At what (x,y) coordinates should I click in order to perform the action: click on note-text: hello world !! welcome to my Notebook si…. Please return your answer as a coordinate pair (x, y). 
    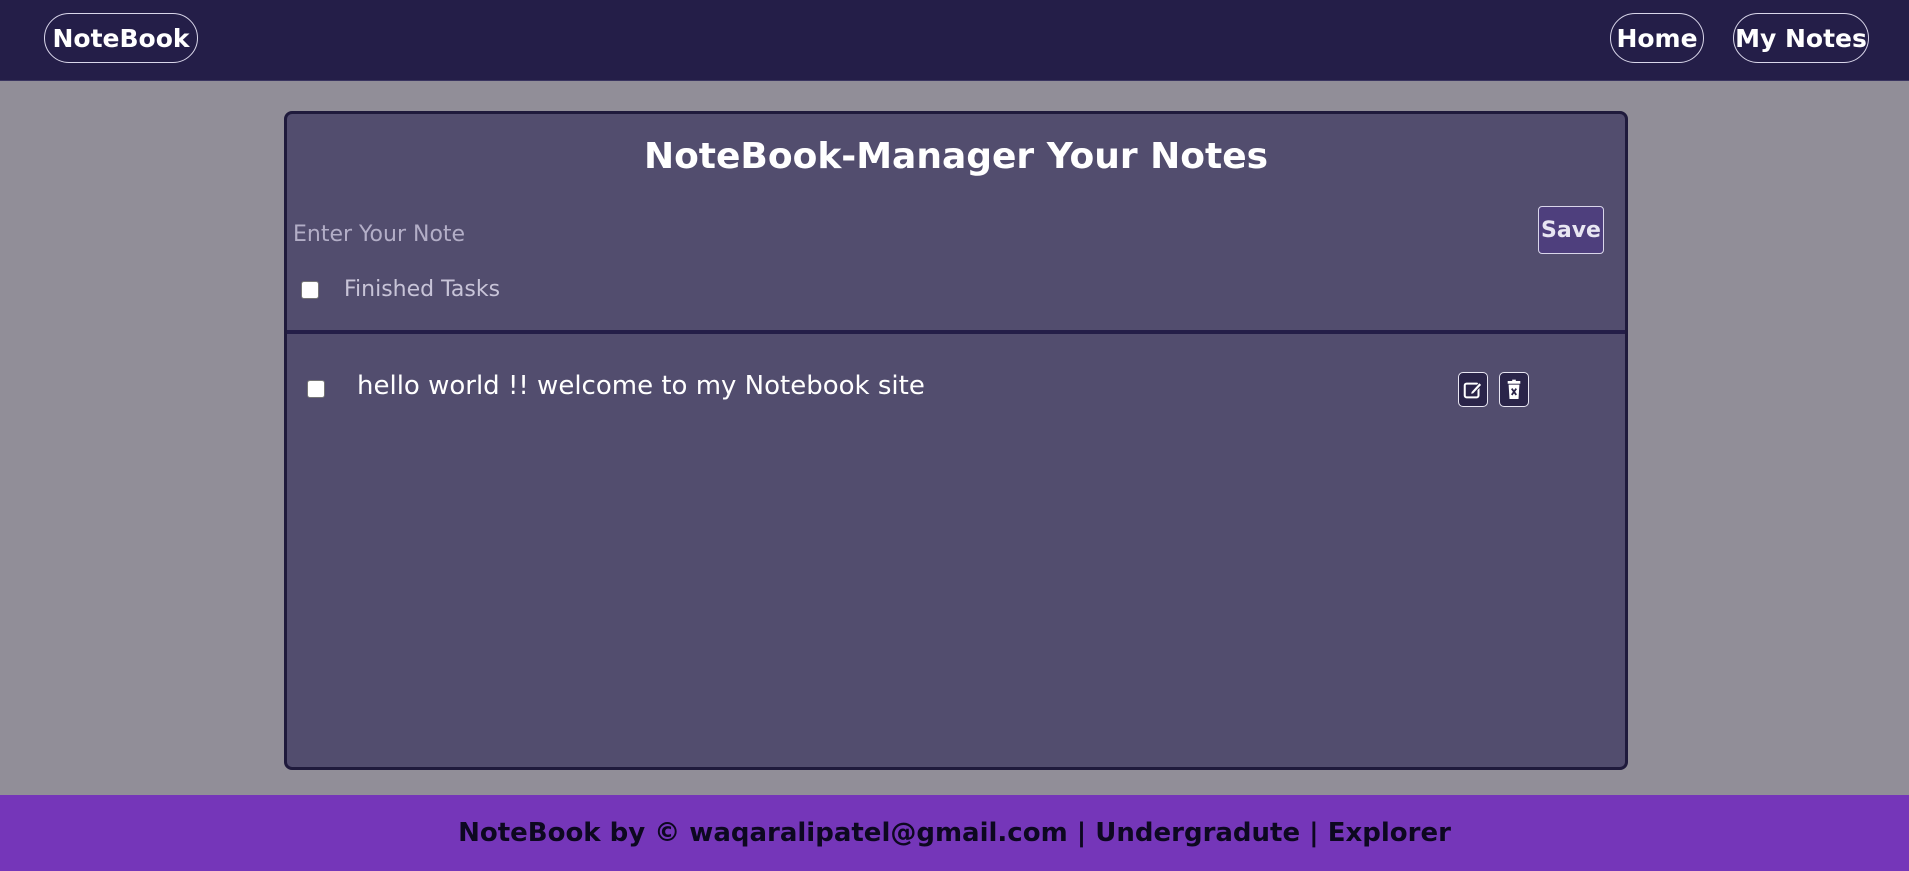
    Looking at the image, I should click on (641, 386).